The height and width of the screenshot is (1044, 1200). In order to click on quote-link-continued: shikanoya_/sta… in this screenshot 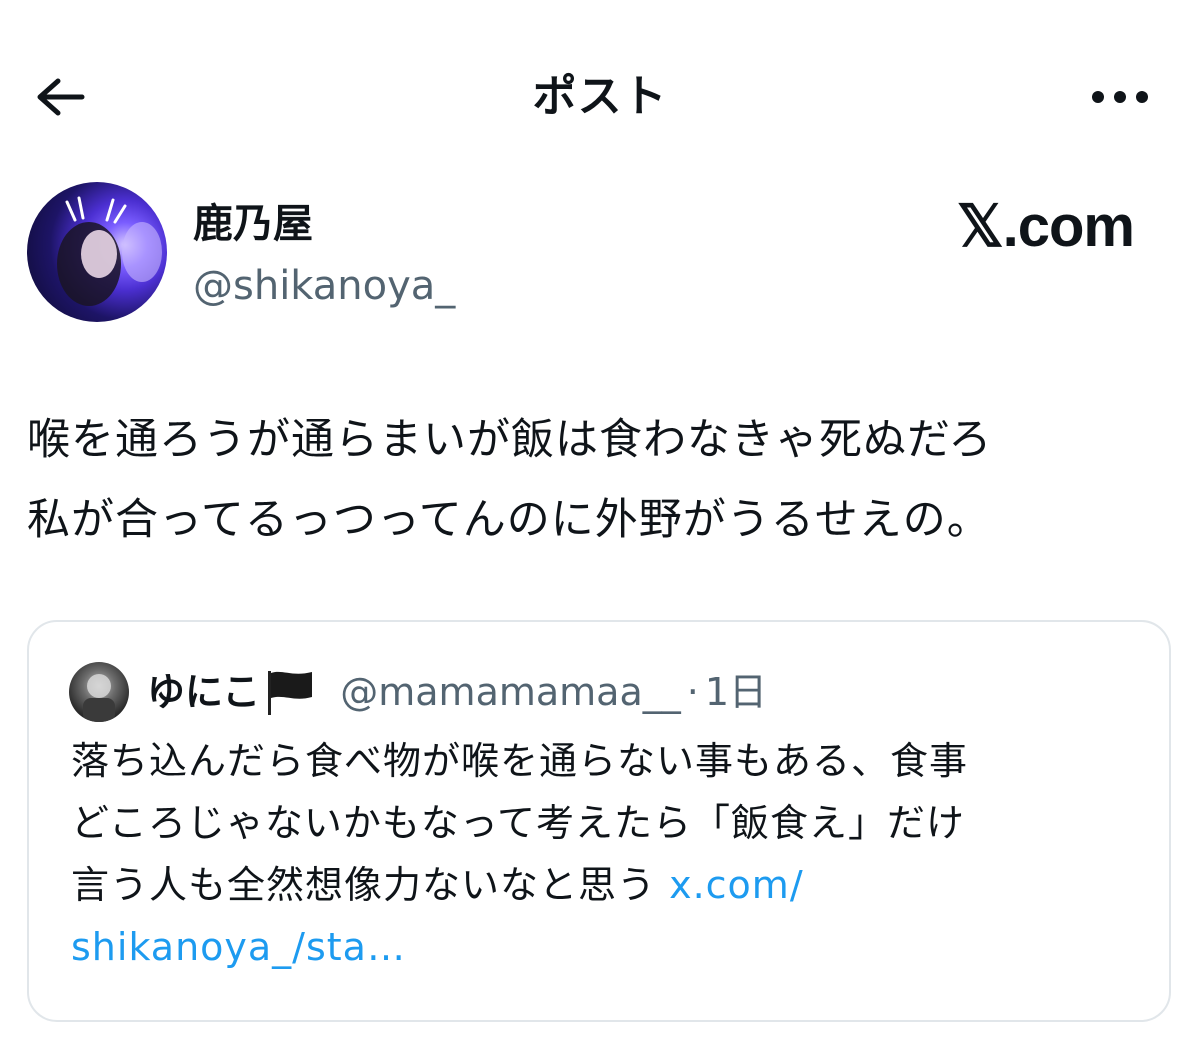, I will do `click(606, 947)`.